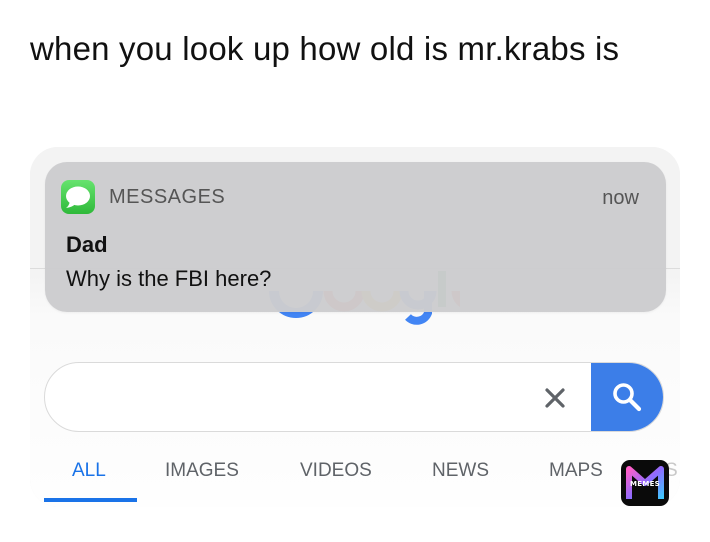 The image size is (710, 542). What do you see at coordinates (460, 471) in the screenshot?
I see `tab-news: NEWS` at bounding box center [460, 471].